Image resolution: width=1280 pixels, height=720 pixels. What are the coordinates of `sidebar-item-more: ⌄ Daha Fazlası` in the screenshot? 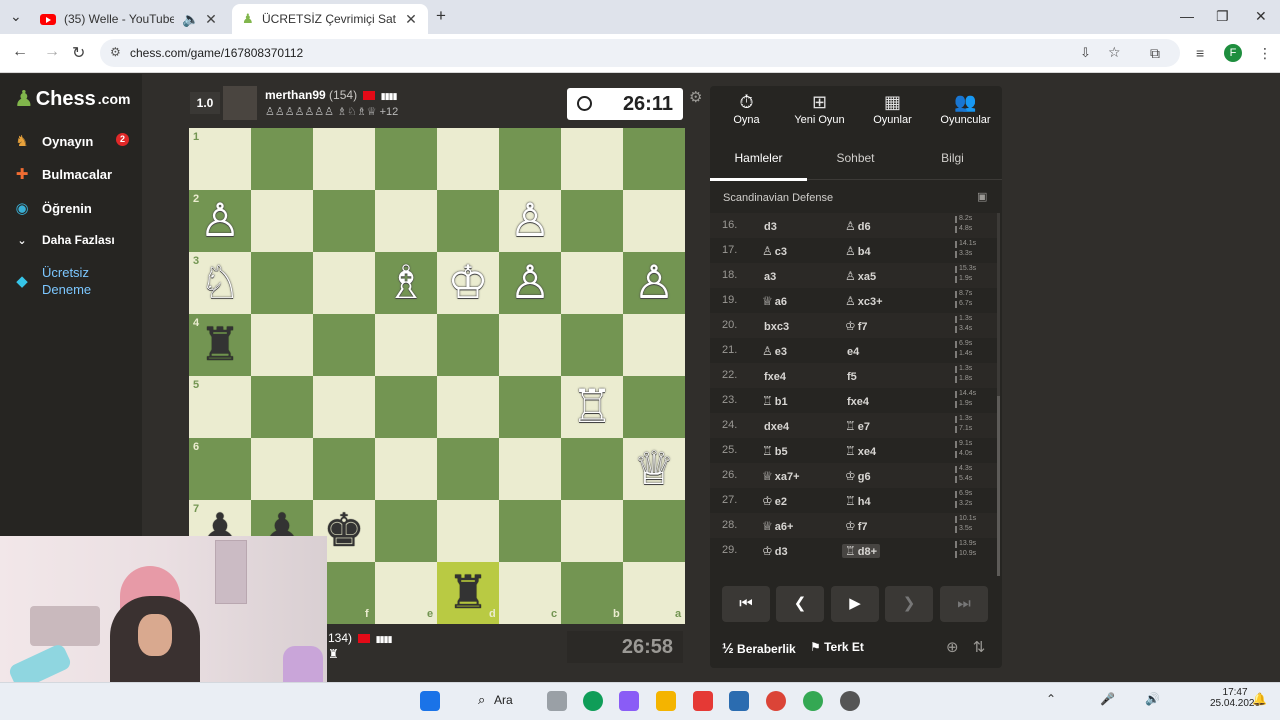 It's located at (64, 240).